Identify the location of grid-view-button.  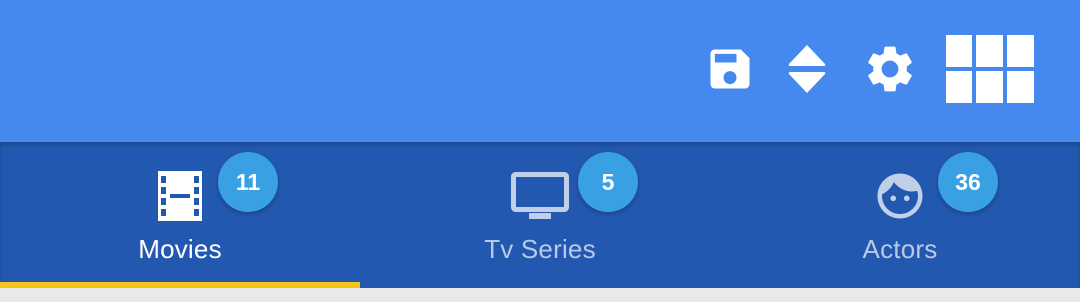
(990, 69).